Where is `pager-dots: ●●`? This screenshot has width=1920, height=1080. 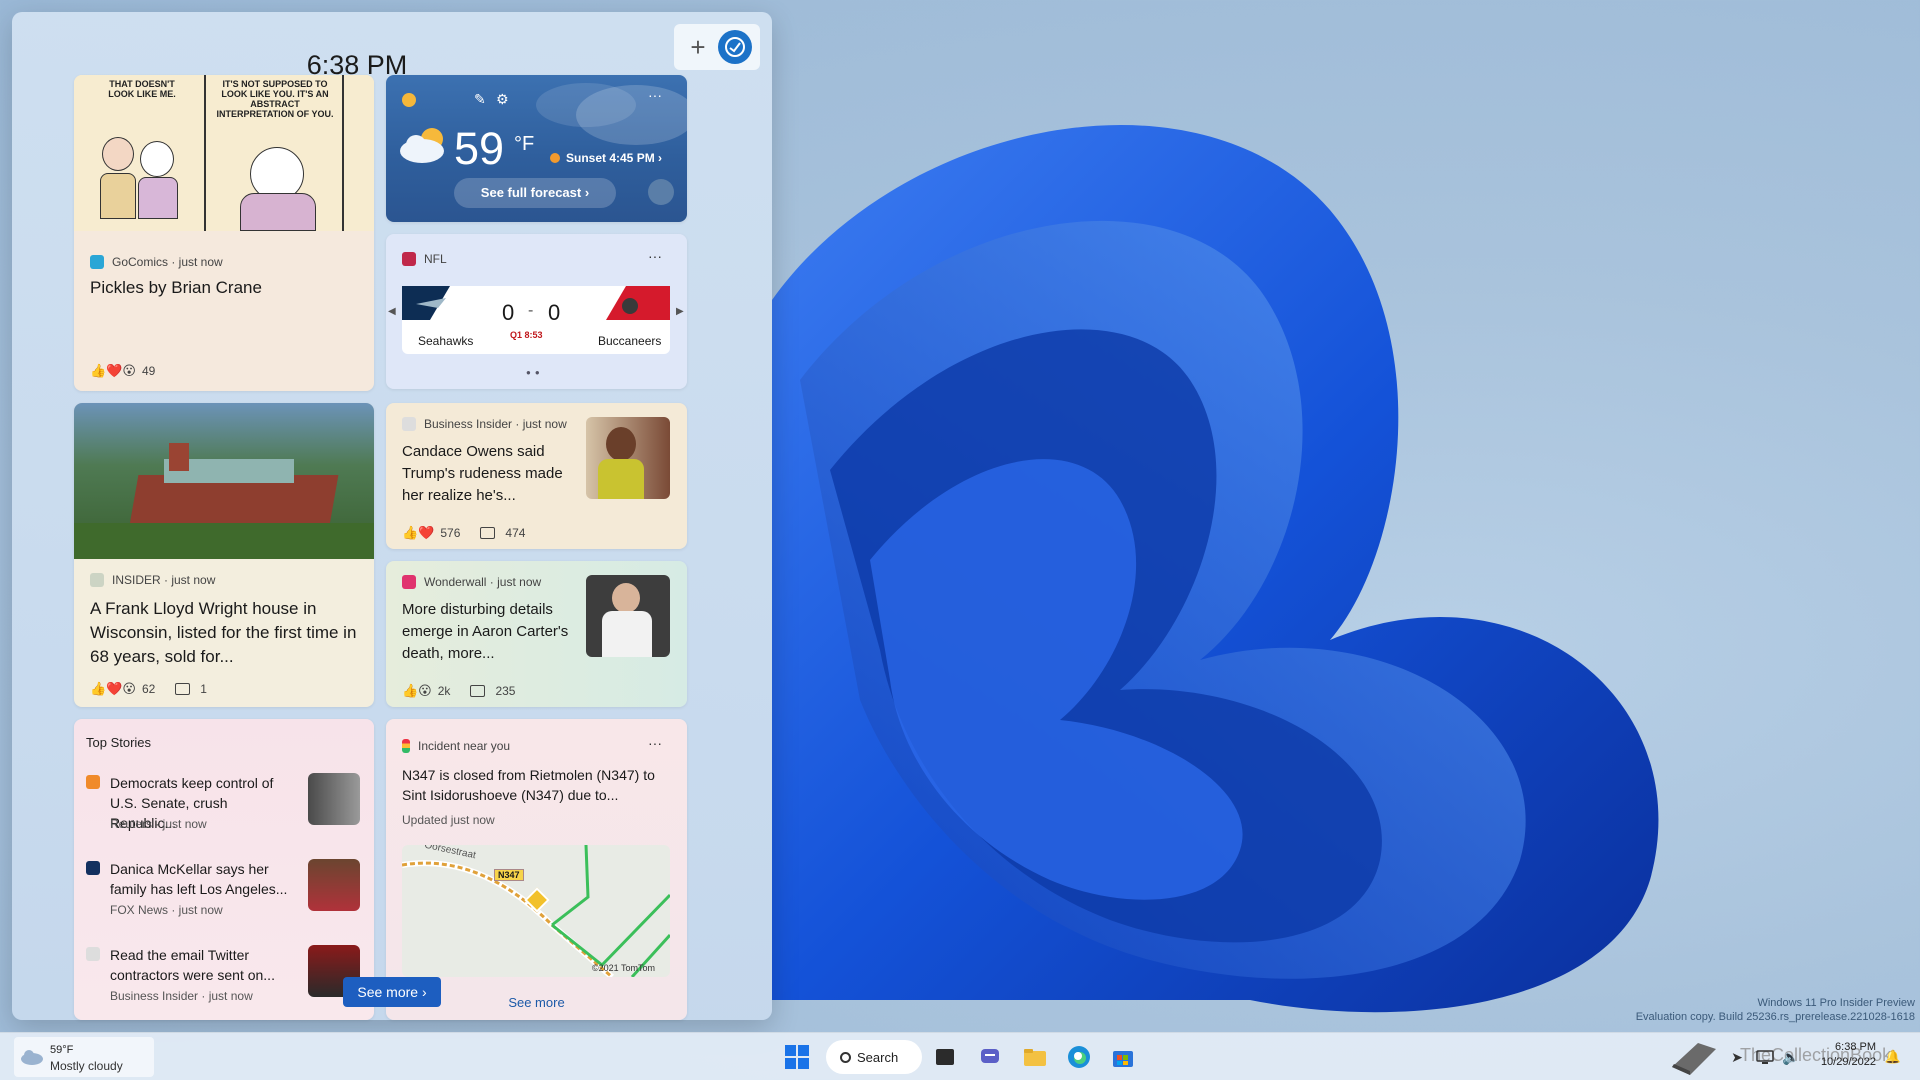 pager-dots: ●● is located at coordinates (535, 372).